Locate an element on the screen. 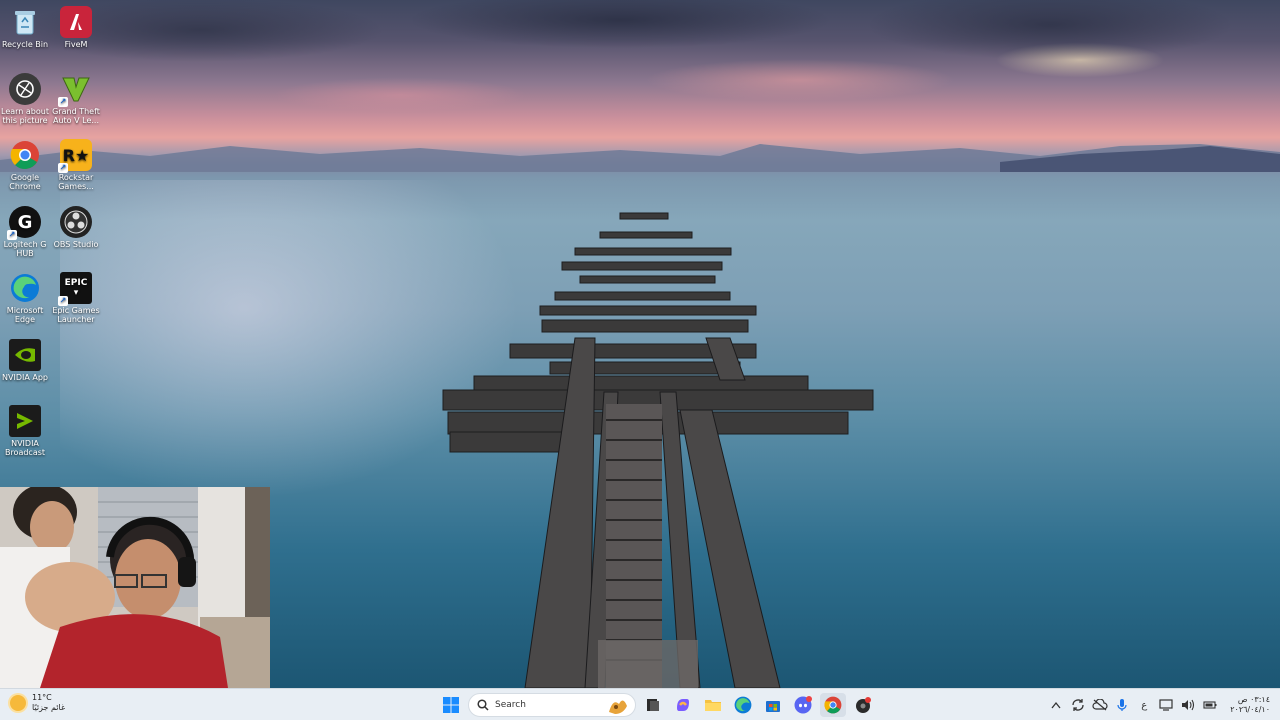  webcam-overlay is located at coordinates (135, 587).